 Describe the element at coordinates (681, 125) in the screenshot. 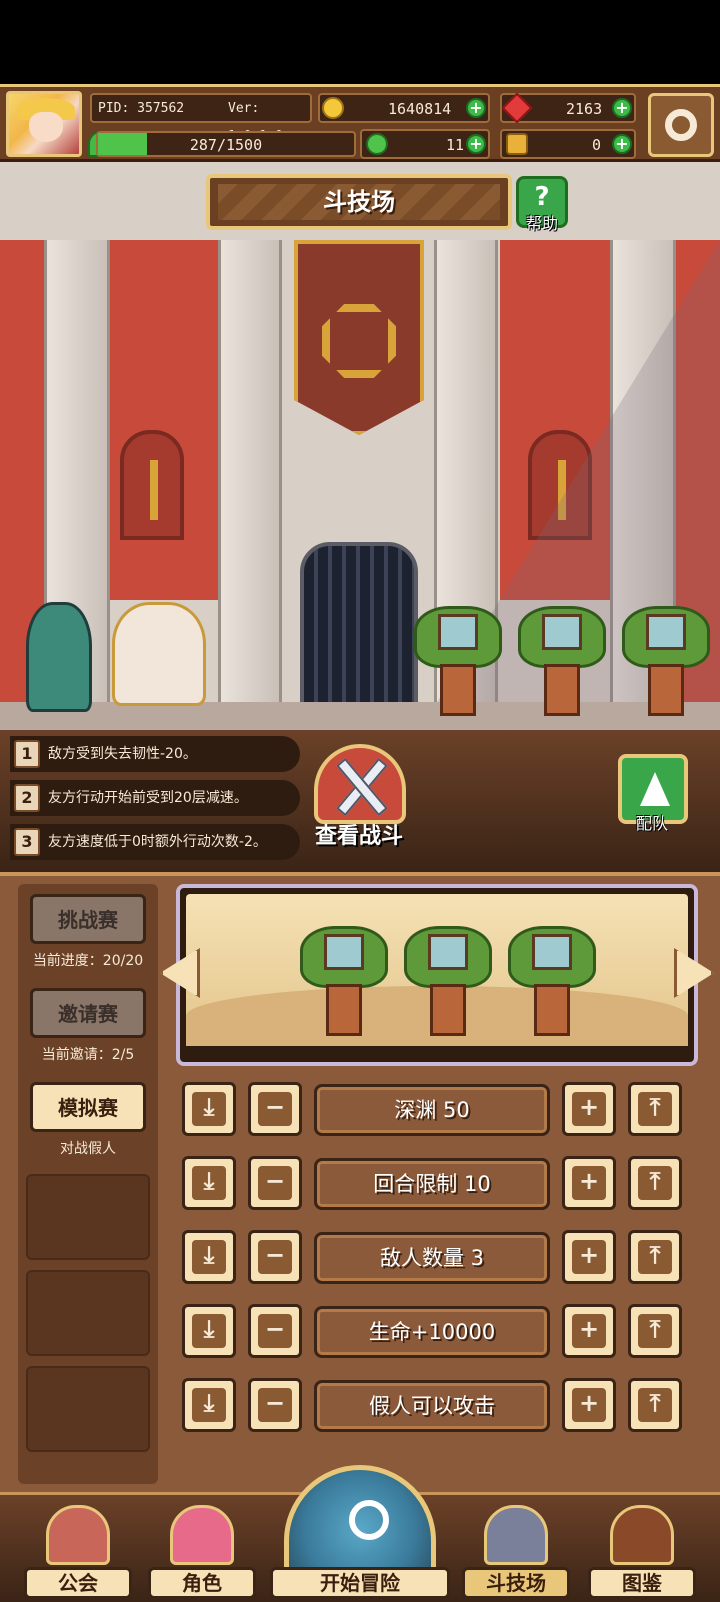

I see `settings-button` at that location.